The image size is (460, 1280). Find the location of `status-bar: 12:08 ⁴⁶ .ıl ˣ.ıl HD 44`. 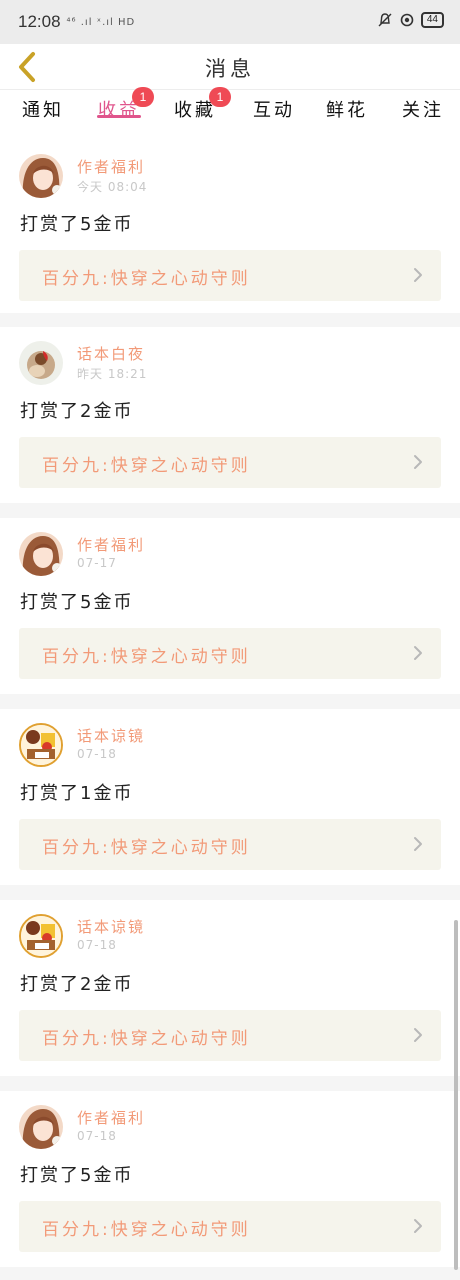

status-bar: 12:08 ⁴⁶ .ıl ˣ.ıl HD 44 is located at coordinates (230, 22).